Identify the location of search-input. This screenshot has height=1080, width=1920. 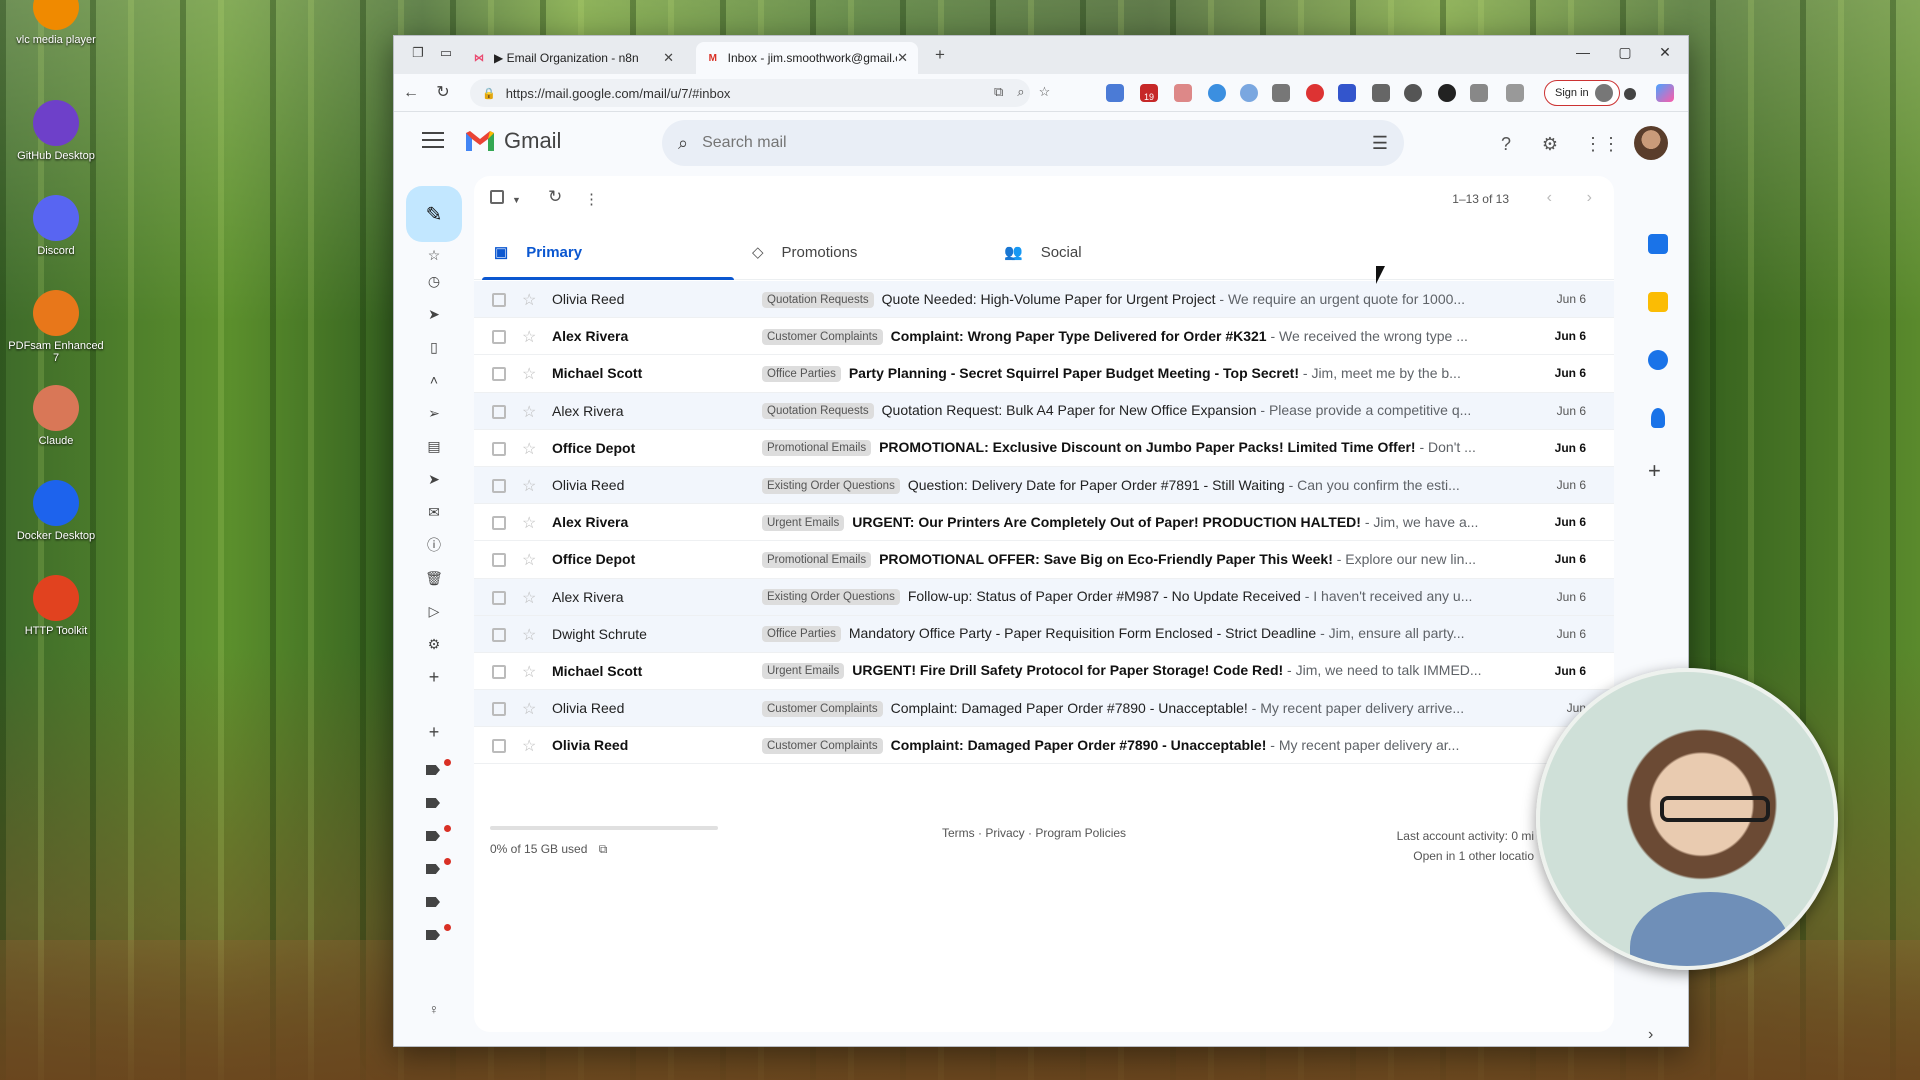
(1037, 143).